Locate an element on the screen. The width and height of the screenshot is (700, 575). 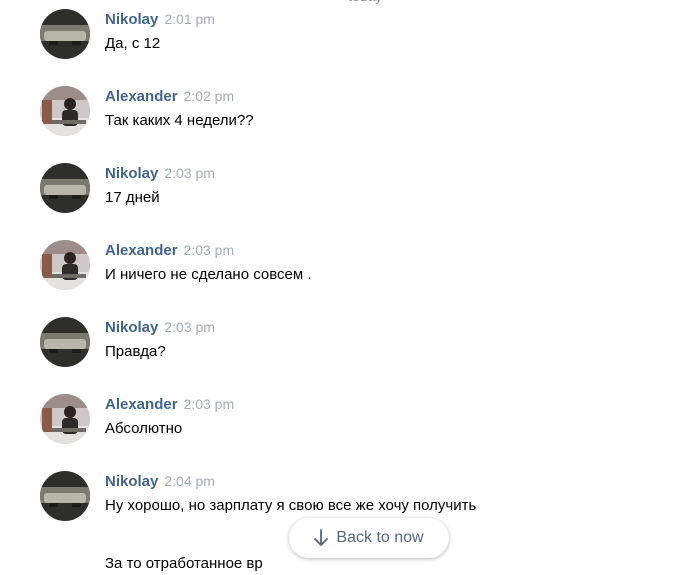
message-text: И ничего не сделано совсем . is located at coordinates (208, 274).